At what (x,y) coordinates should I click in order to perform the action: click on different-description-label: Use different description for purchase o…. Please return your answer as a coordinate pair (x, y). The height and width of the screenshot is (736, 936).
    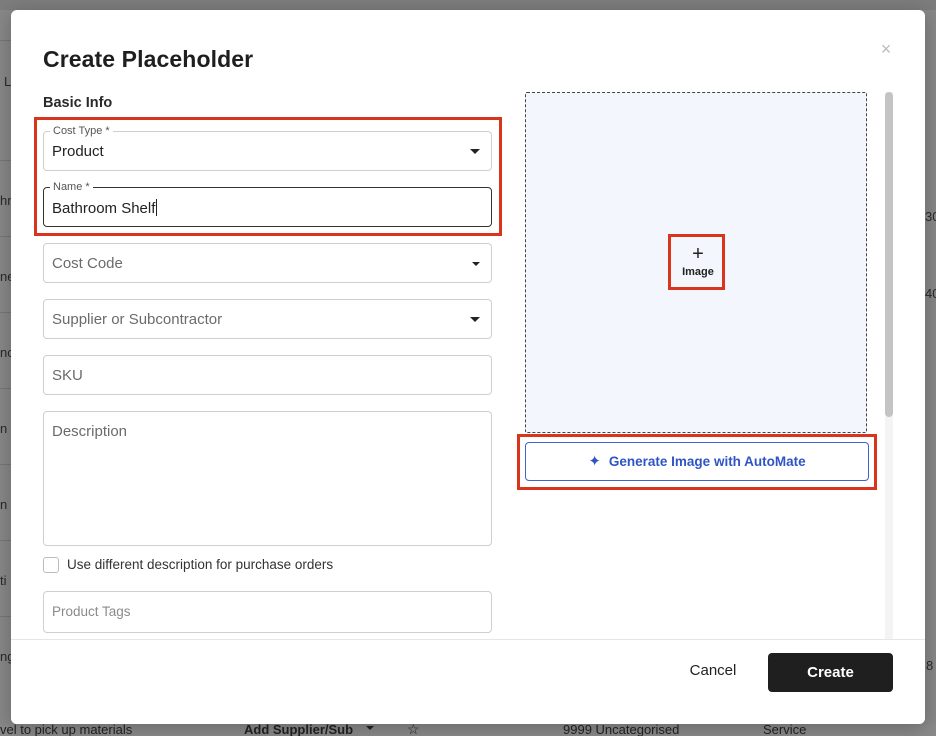
    Looking at the image, I should click on (200, 564).